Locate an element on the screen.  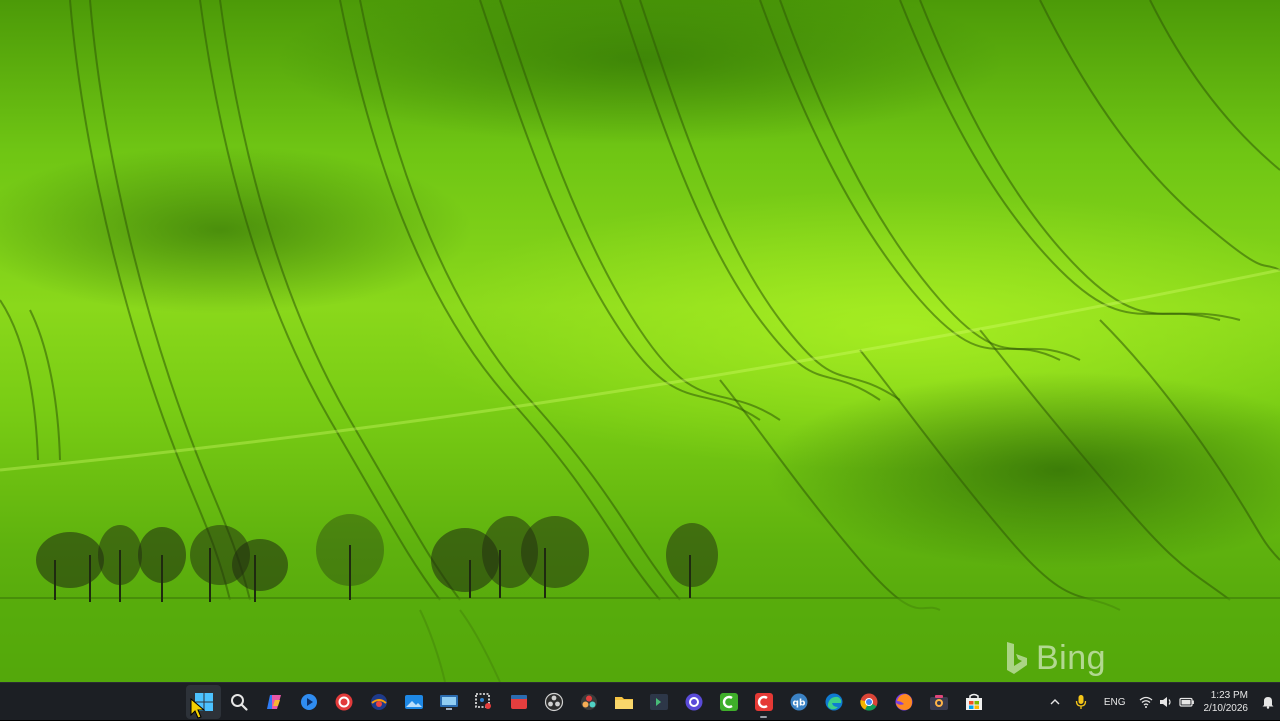
copilot-icon is located at coordinates (273, 702).